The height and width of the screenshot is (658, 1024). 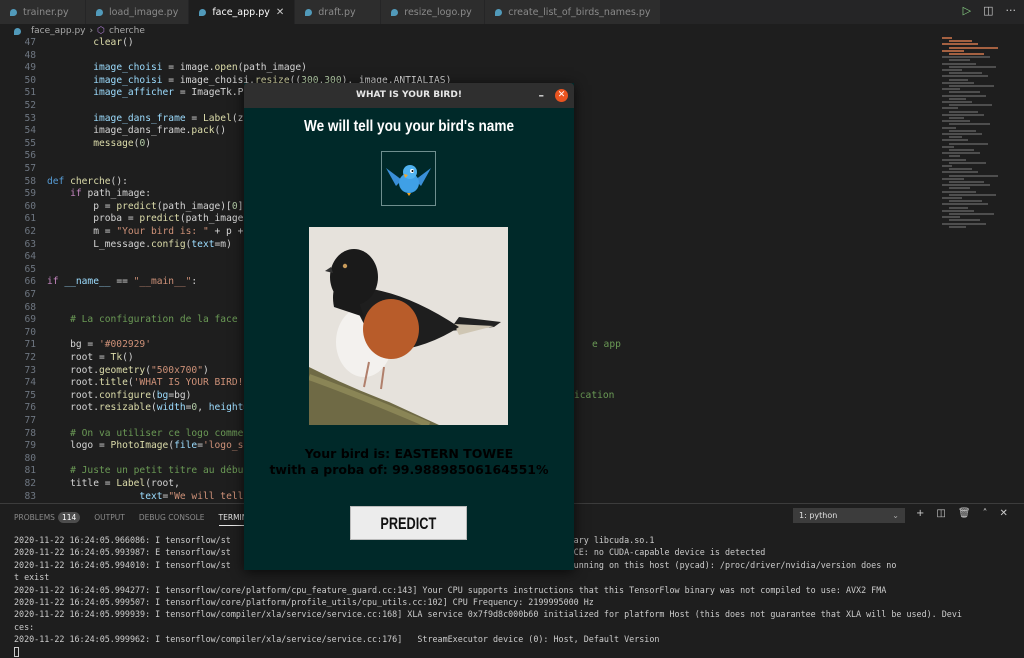 I want to click on predict-label: PREDICT, so click(x=408, y=523).